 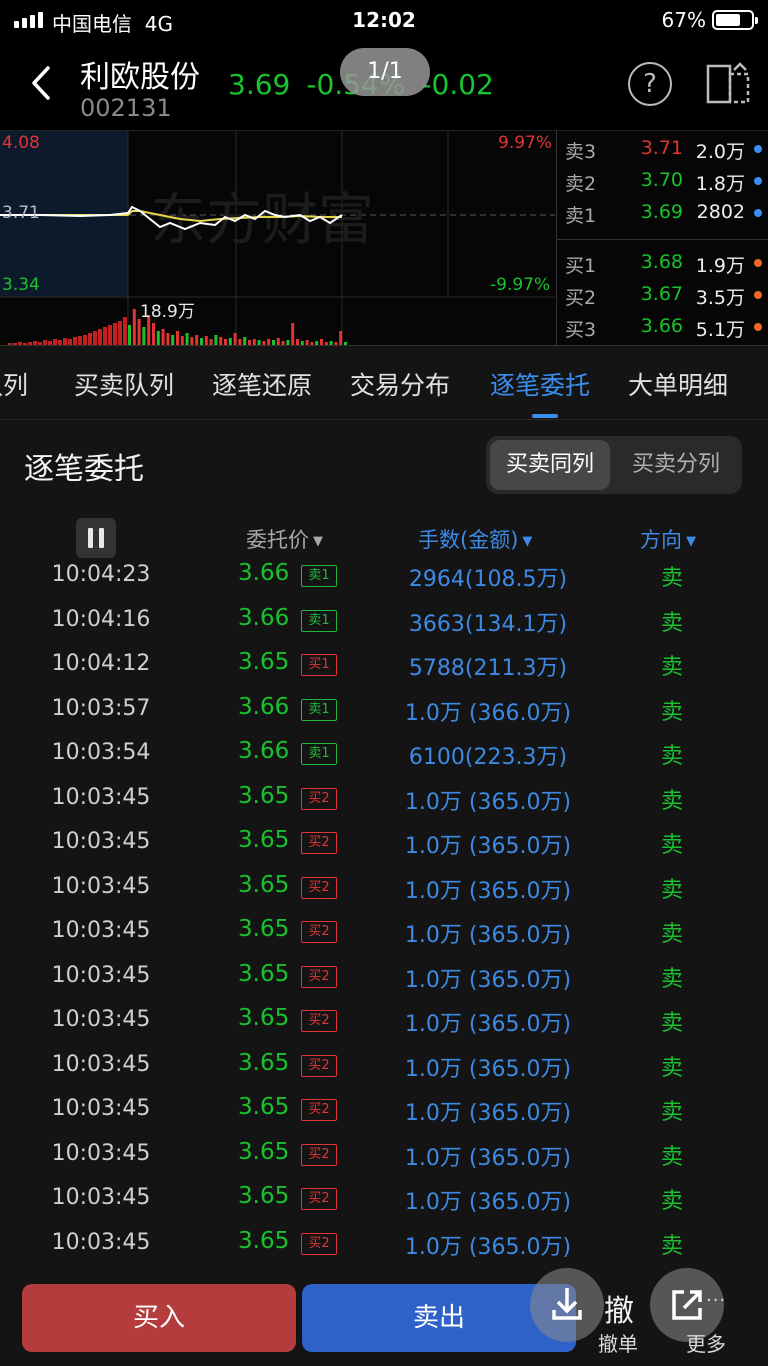 What do you see at coordinates (384, 623) in the screenshot?
I see `tick-order-row: 10:04:16 3.66 卖1 3663(134.1万) 卖` at bounding box center [384, 623].